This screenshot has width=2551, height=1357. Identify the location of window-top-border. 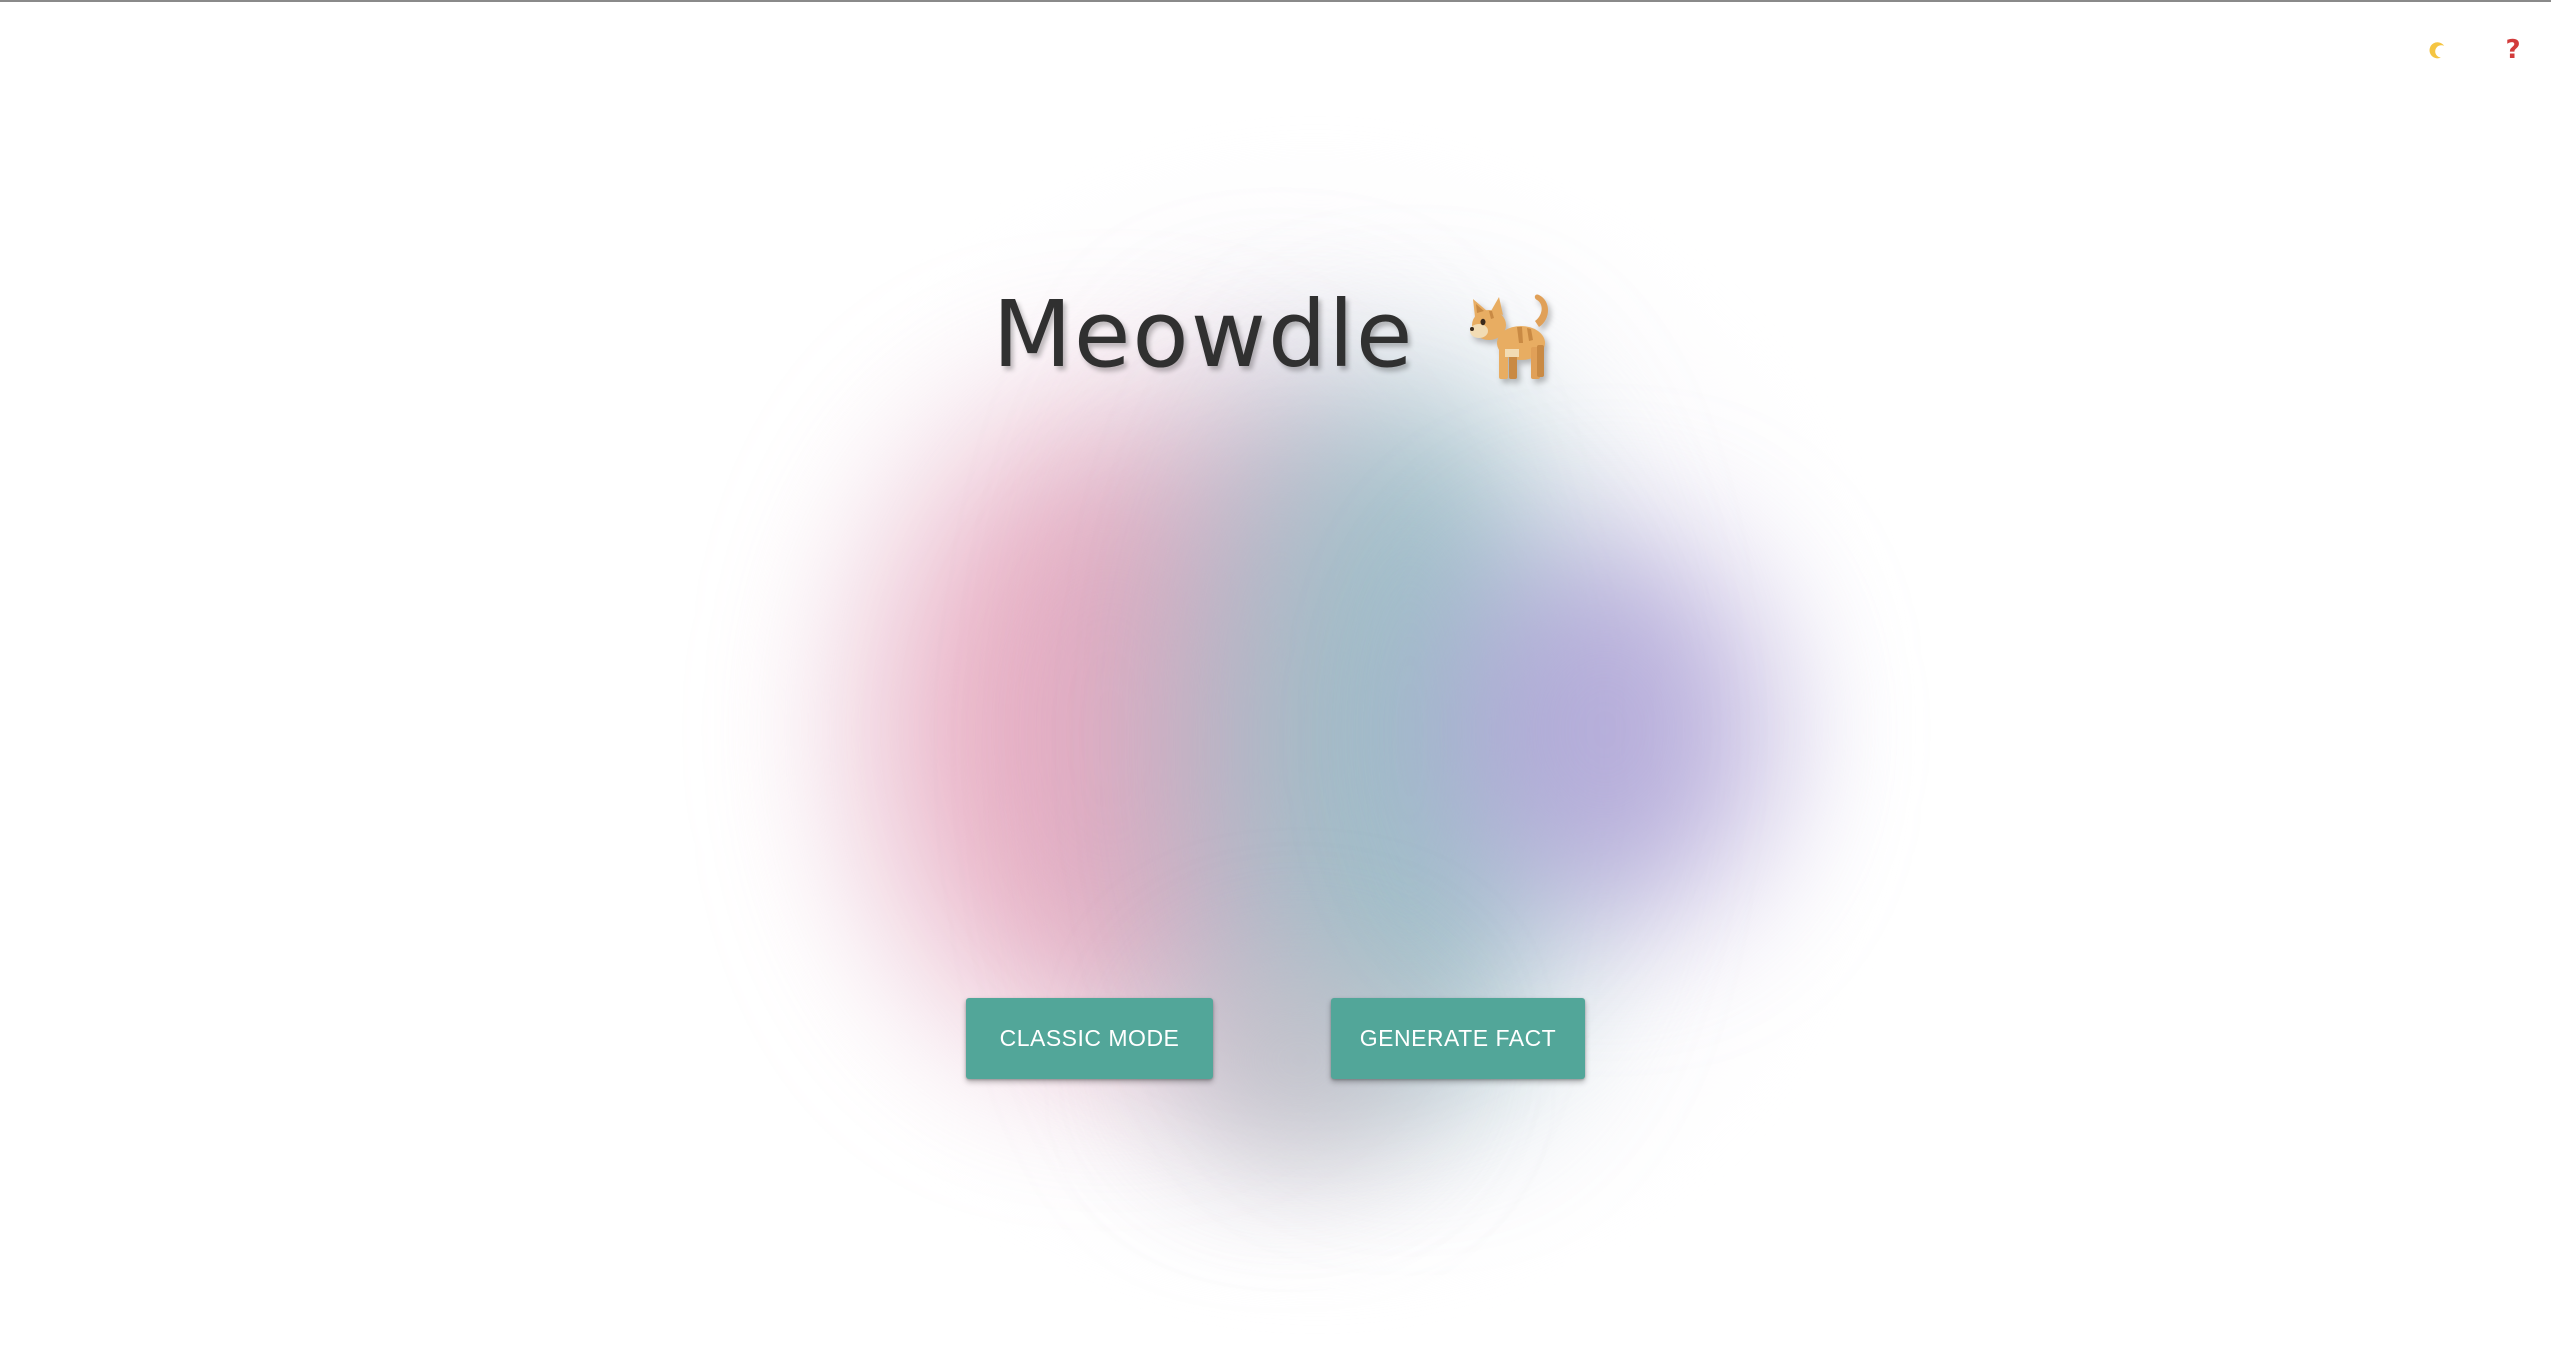
(1275, 1).